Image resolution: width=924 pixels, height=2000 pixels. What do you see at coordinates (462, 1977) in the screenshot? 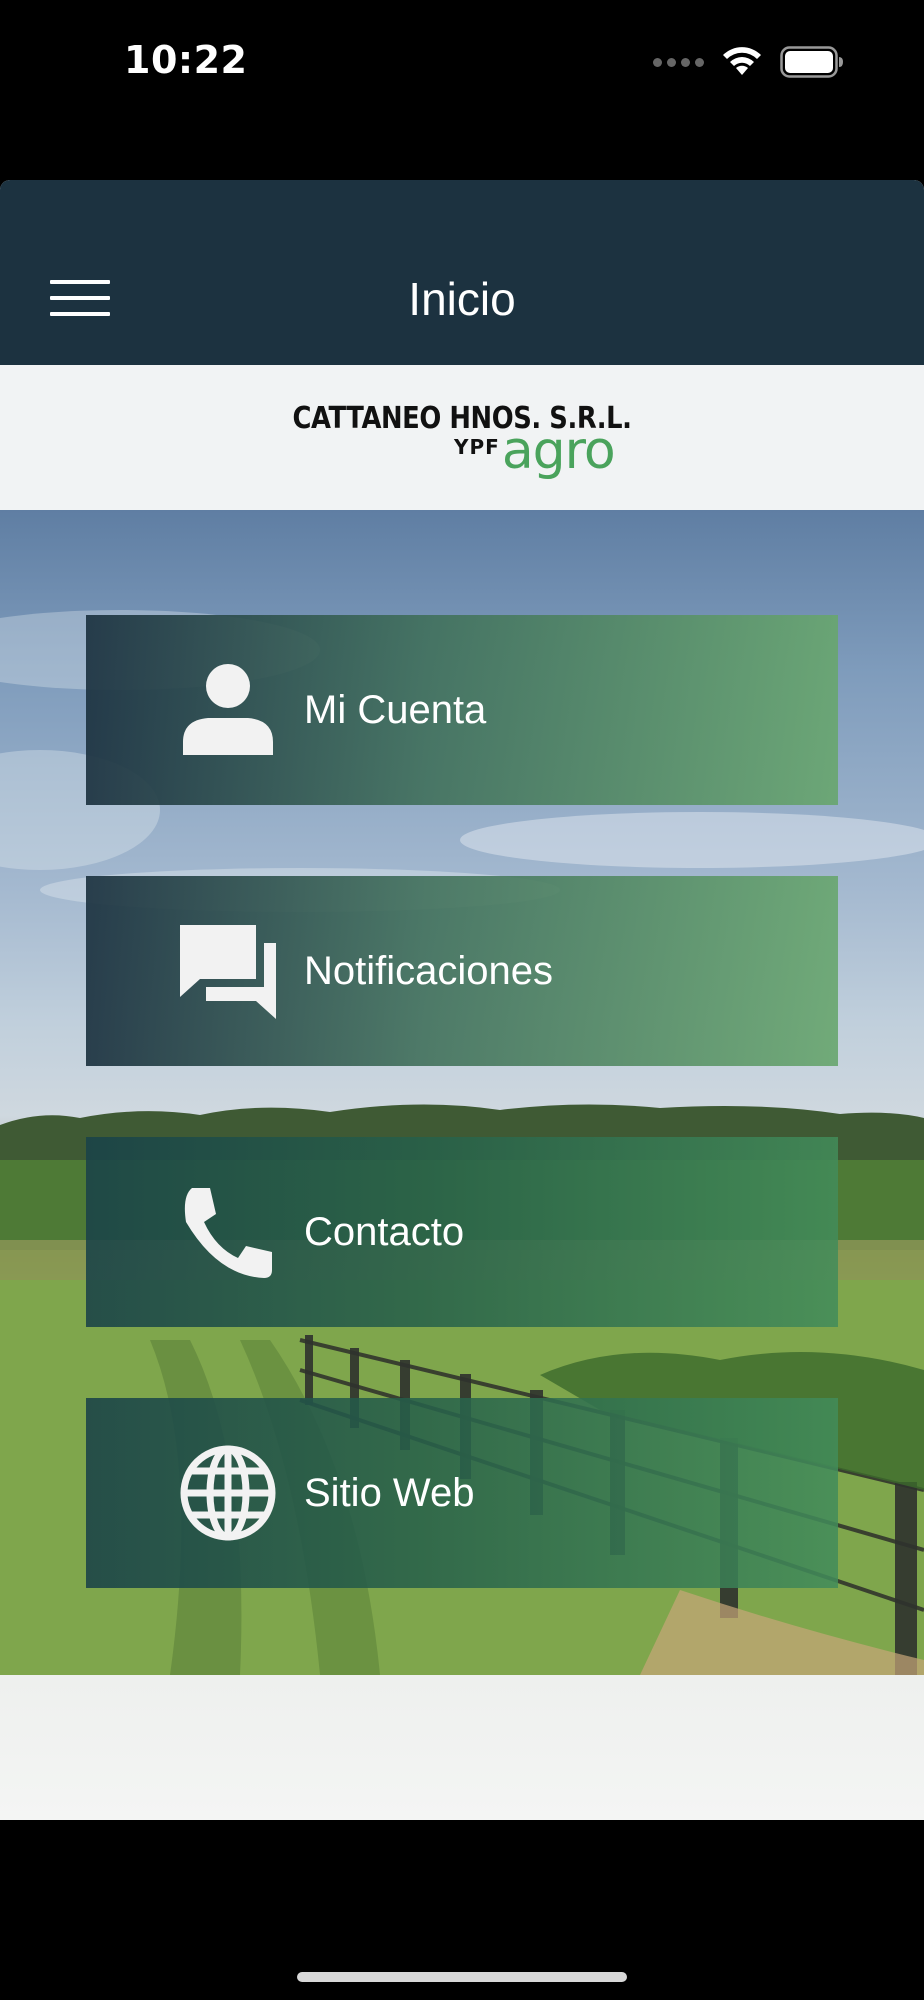
I see `home-indicator` at bounding box center [462, 1977].